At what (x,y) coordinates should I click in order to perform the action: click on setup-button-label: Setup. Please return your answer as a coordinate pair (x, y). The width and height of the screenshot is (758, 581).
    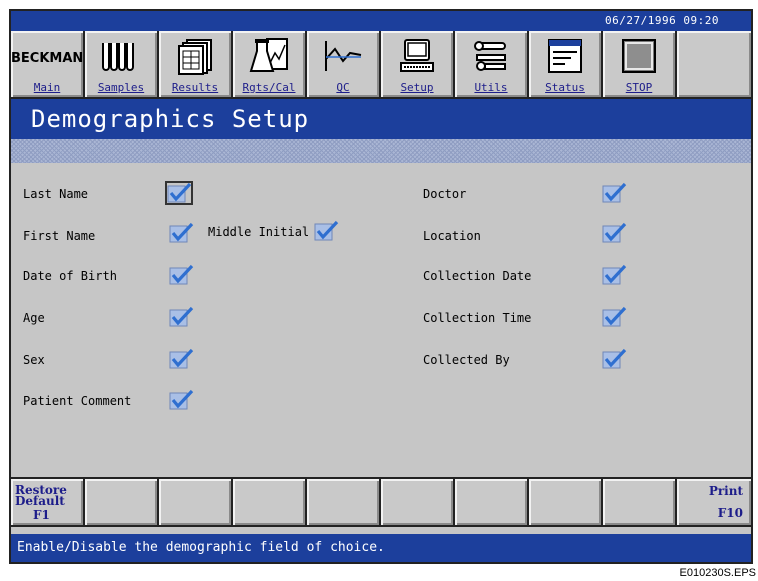
    Looking at the image, I should click on (417, 87).